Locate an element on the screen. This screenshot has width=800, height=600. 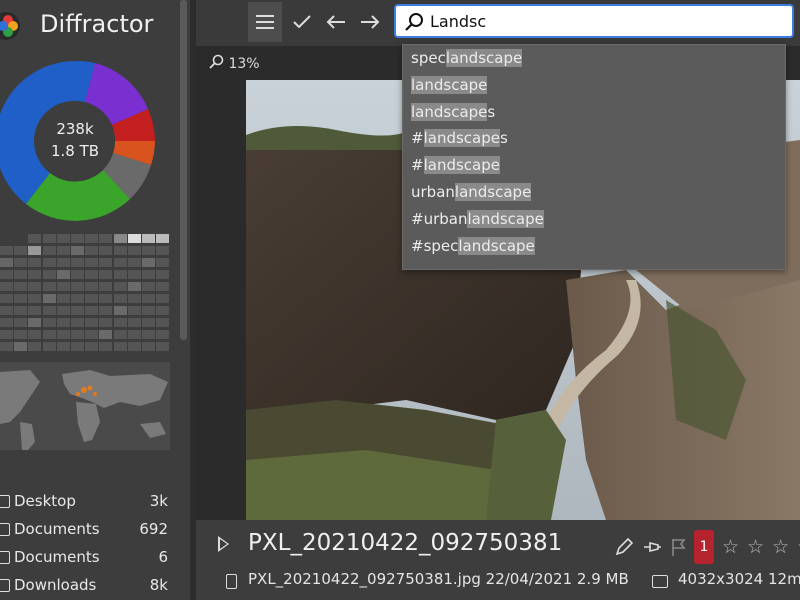
flag-count-badge: 1 is located at coordinates (704, 547).